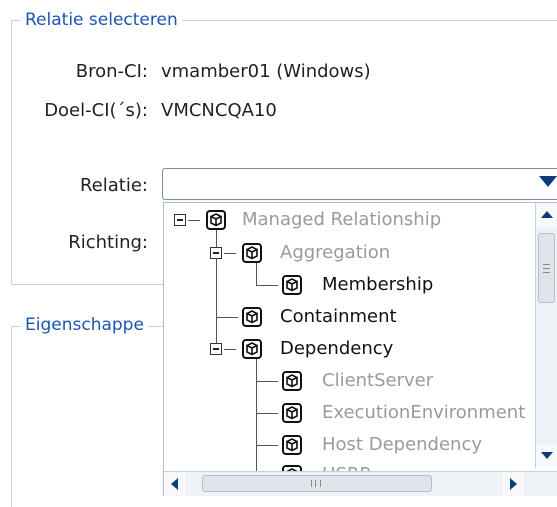 This screenshot has height=507, width=557. What do you see at coordinates (108, 242) in the screenshot?
I see `direction-label: Richting:` at bounding box center [108, 242].